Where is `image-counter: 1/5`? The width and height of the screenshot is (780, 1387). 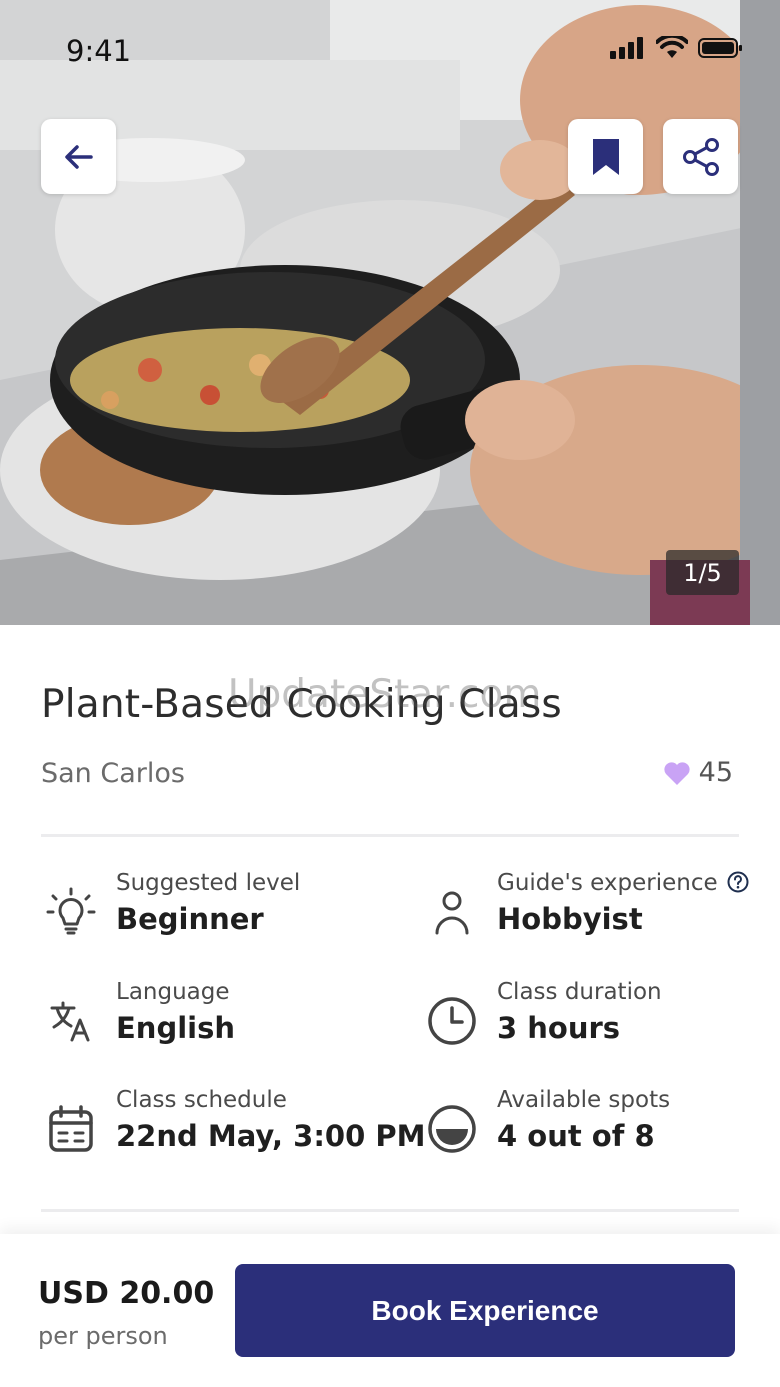 image-counter: 1/5 is located at coordinates (702, 572).